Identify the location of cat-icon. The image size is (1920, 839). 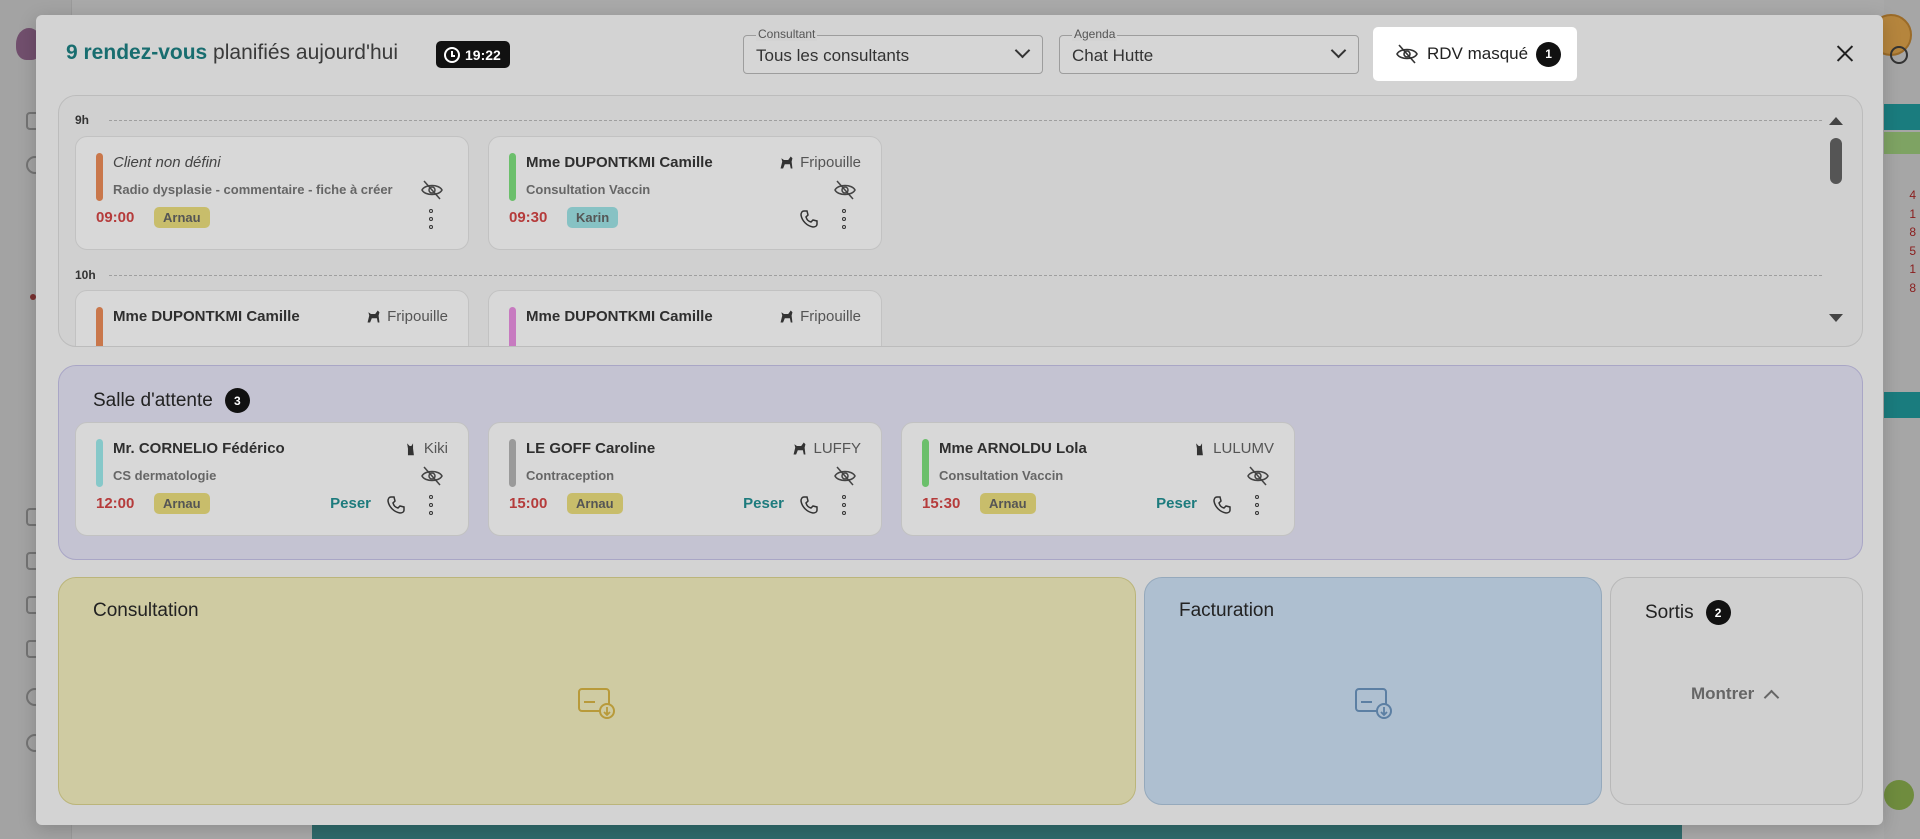
(1200, 449).